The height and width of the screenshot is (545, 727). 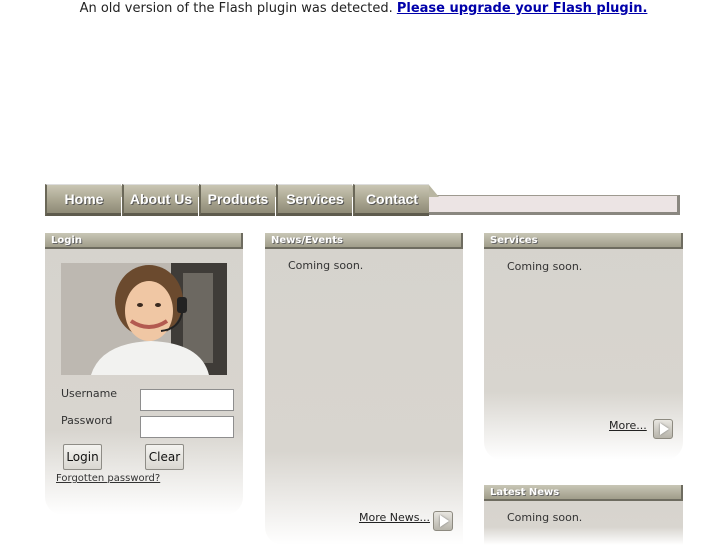 What do you see at coordinates (108, 478) in the screenshot?
I see `forgot-password-link: Forgotten password?` at bounding box center [108, 478].